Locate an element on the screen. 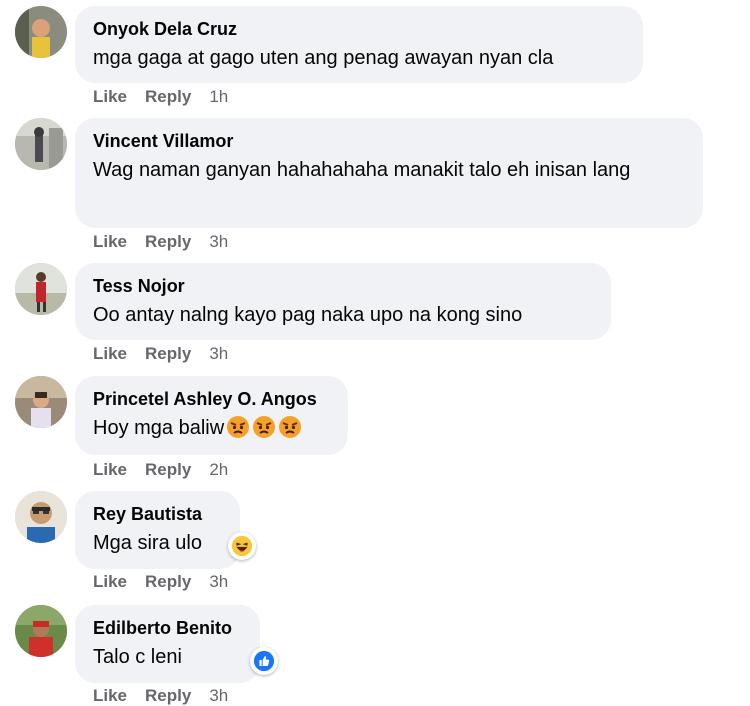 This screenshot has width=750, height=706. comment-author: Edilberto Benito is located at coordinates (167, 628).